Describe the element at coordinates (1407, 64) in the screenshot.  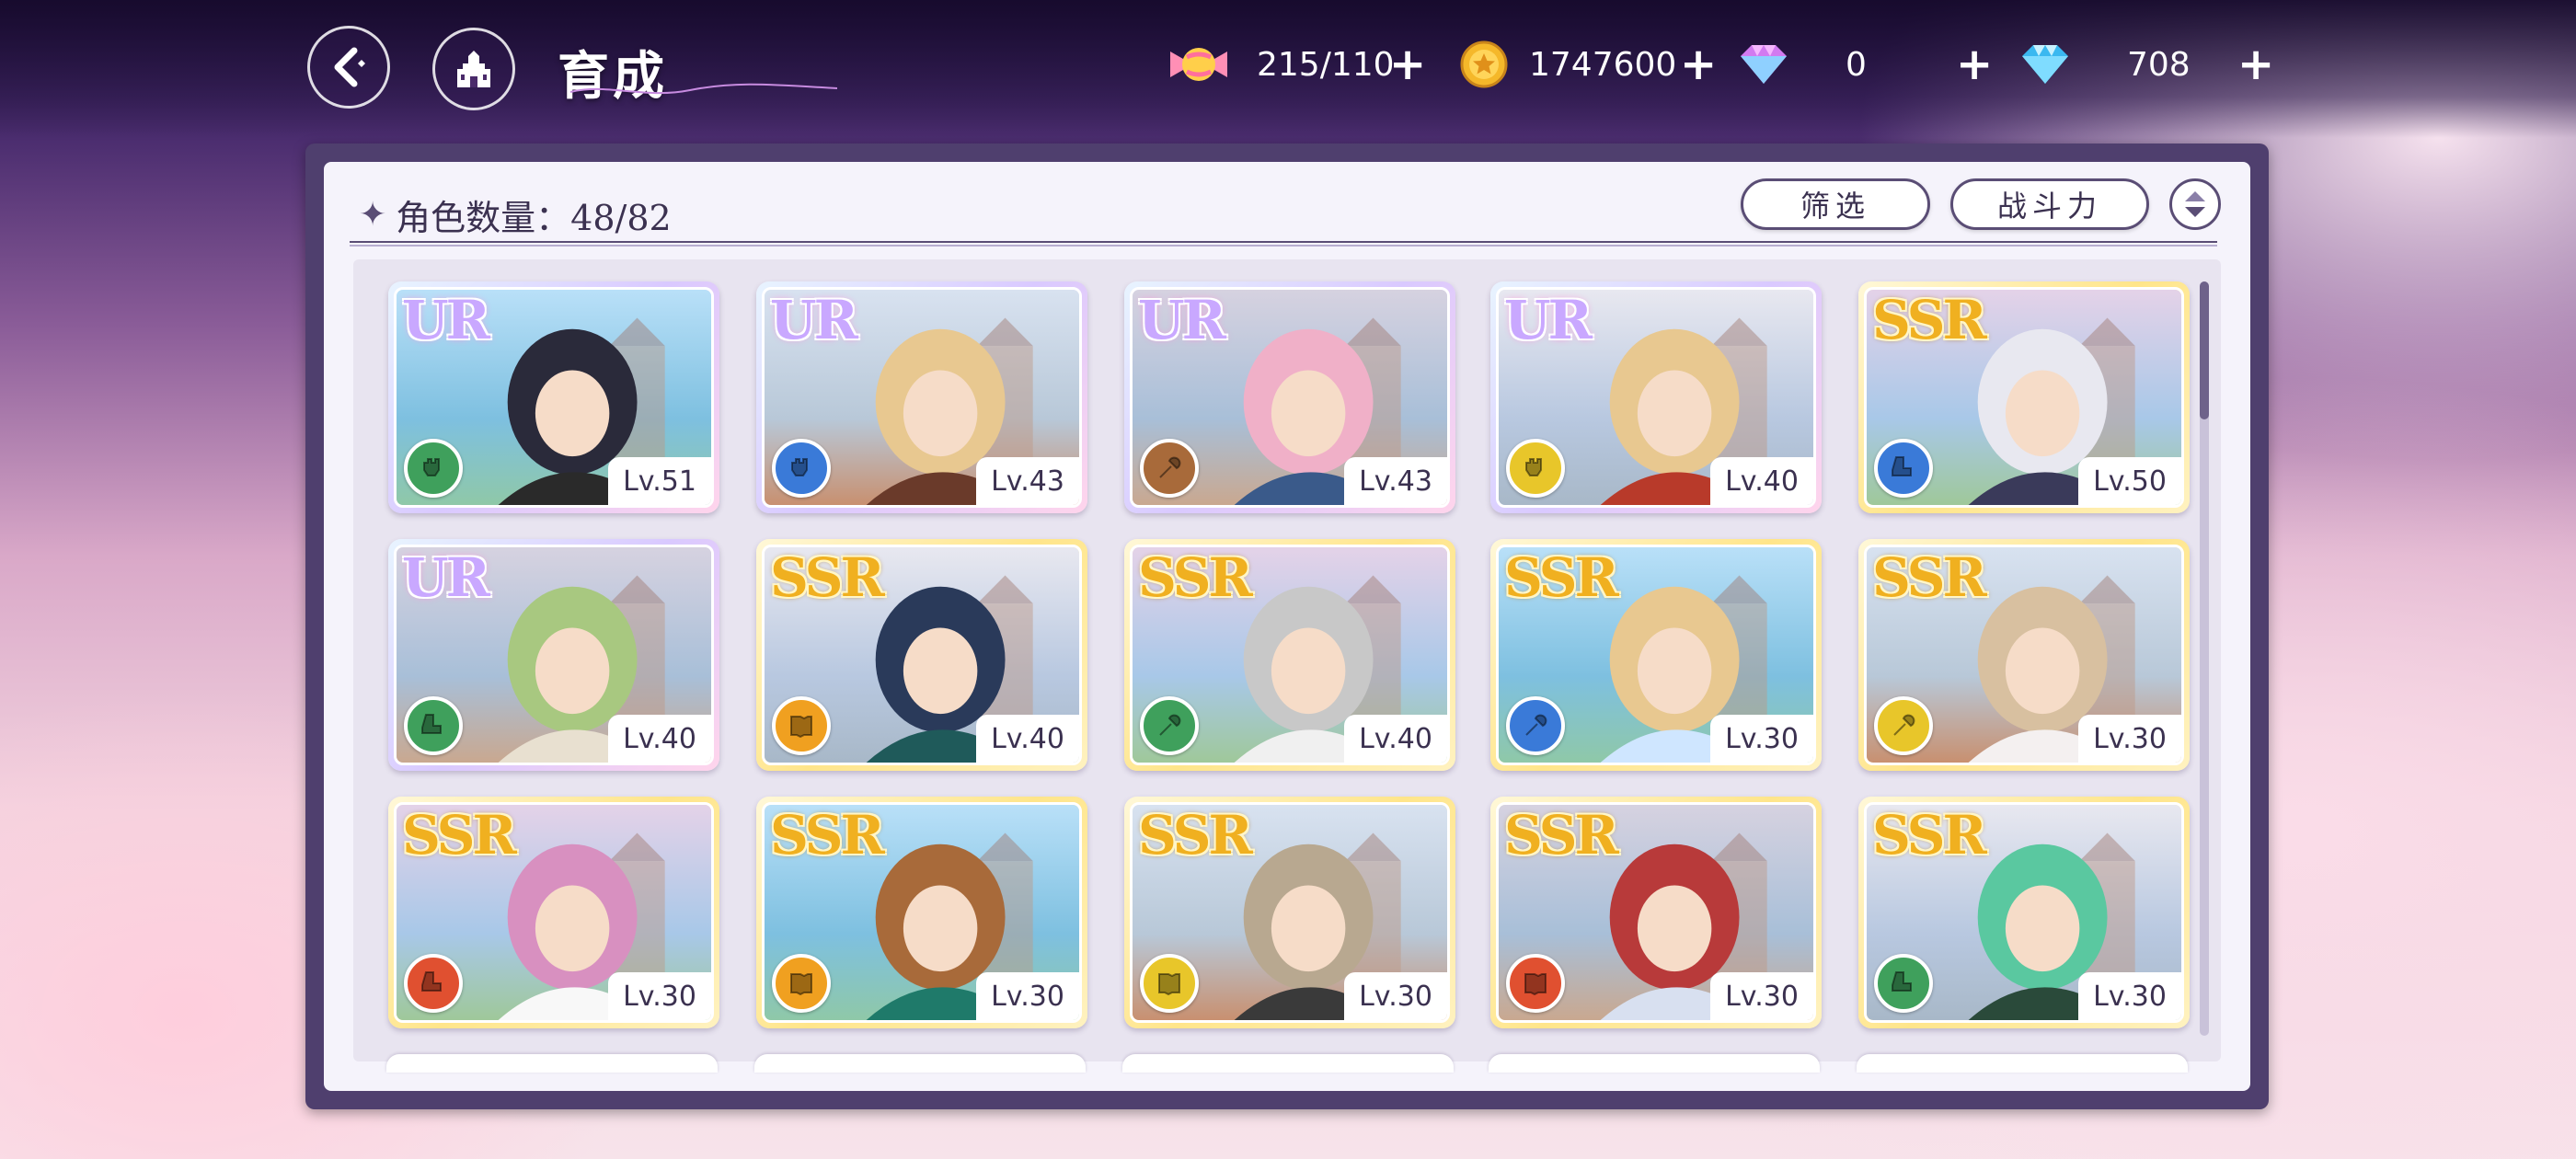
I see `stamina-add-button: +` at that location.